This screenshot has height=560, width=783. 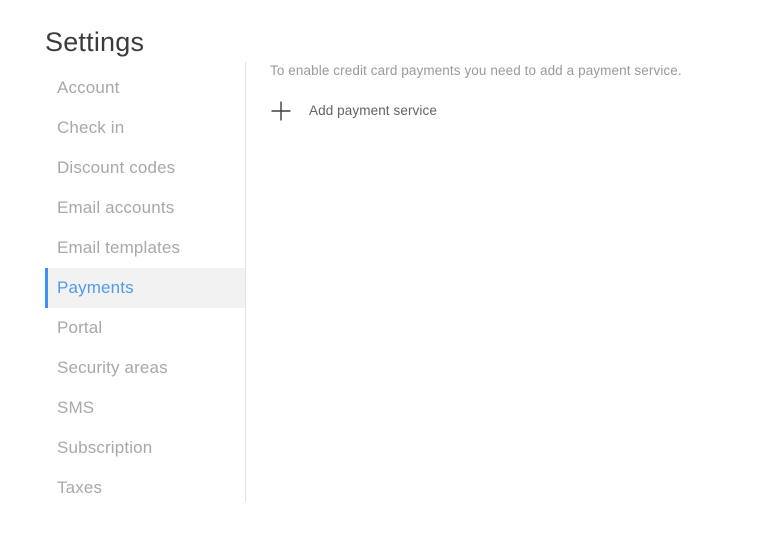 What do you see at coordinates (46, 288) in the screenshot?
I see `sidebar-item-accent-bar` at bounding box center [46, 288].